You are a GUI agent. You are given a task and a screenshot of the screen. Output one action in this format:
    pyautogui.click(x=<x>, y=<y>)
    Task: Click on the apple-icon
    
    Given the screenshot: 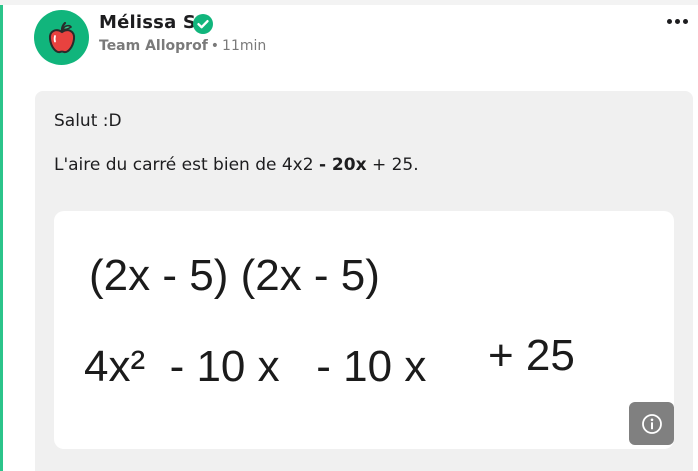 What is the action you would take?
    pyautogui.click(x=61, y=37)
    